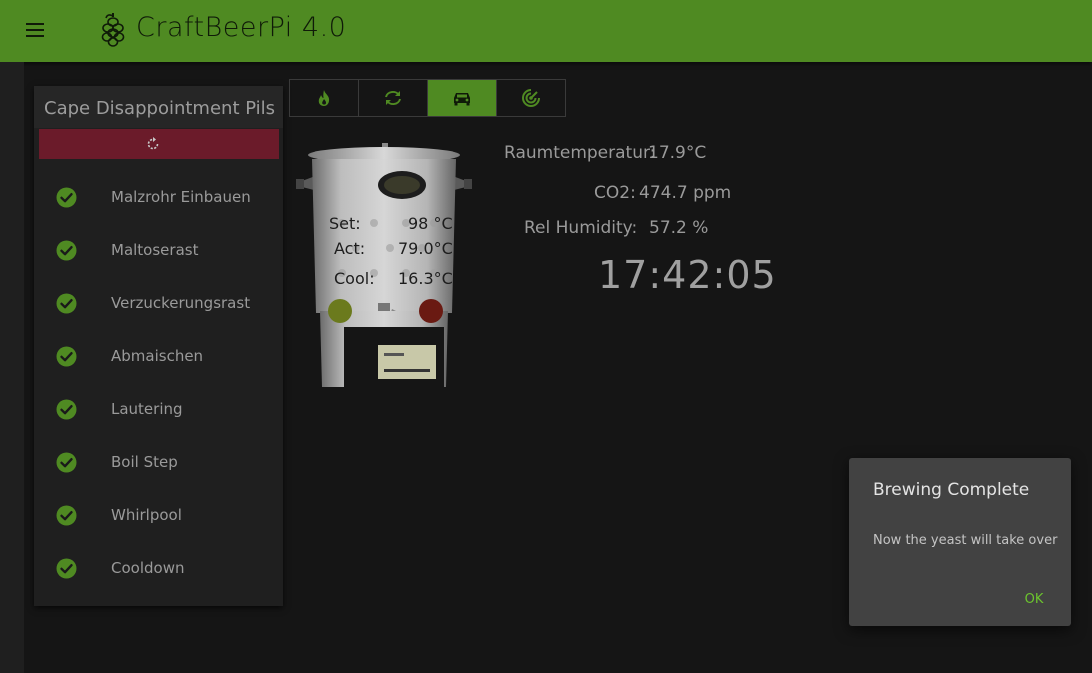 This screenshot has width=1092, height=673. What do you see at coordinates (546, 31) in the screenshot?
I see `app-header: CraftBeerPi 4.0` at bounding box center [546, 31].